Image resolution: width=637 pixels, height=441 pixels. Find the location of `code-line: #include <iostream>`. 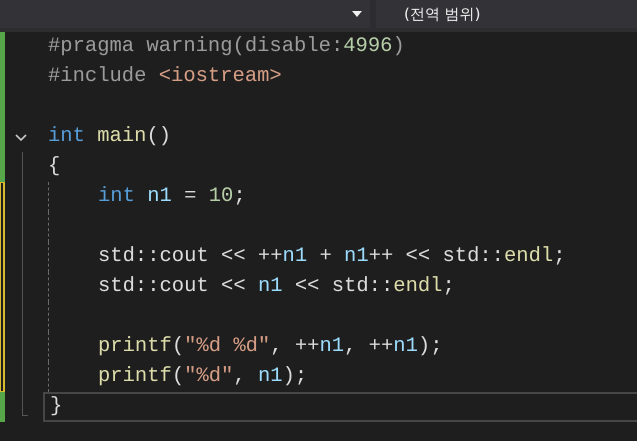

code-line: #include <iostream> is located at coordinates (165, 77).